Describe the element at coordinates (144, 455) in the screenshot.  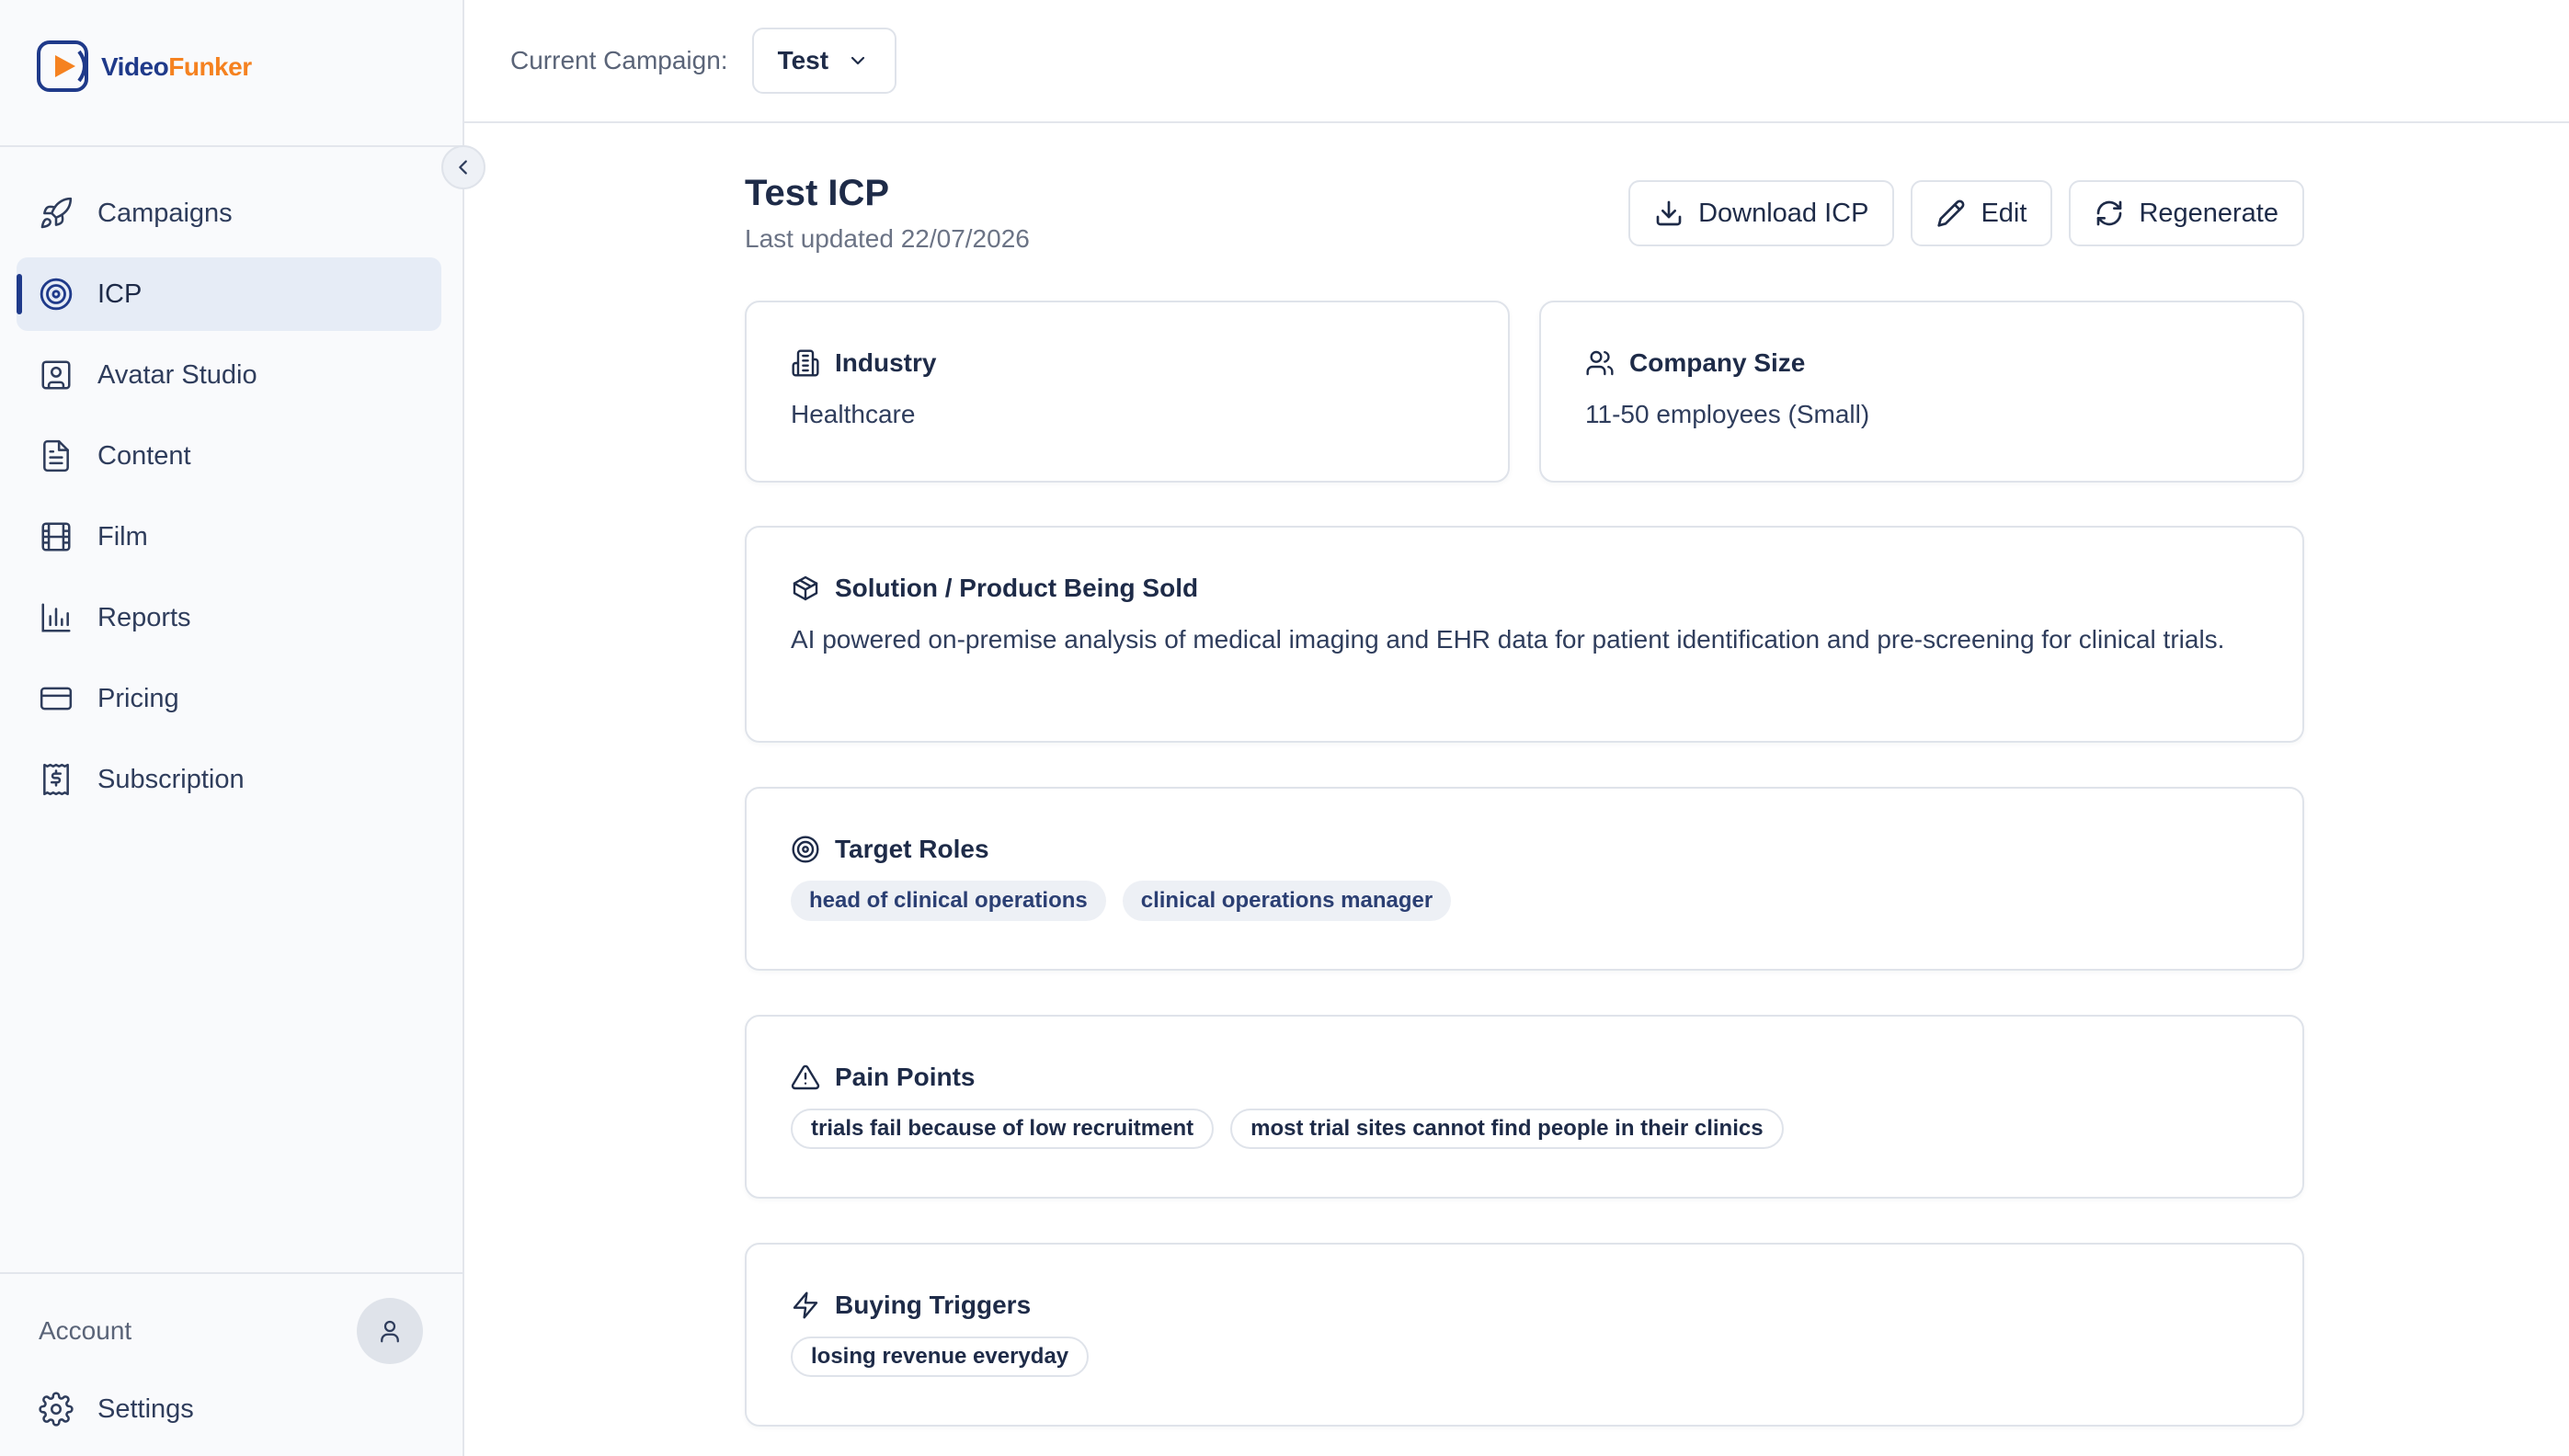
I see `sidebar-item-label: Content` at that location.